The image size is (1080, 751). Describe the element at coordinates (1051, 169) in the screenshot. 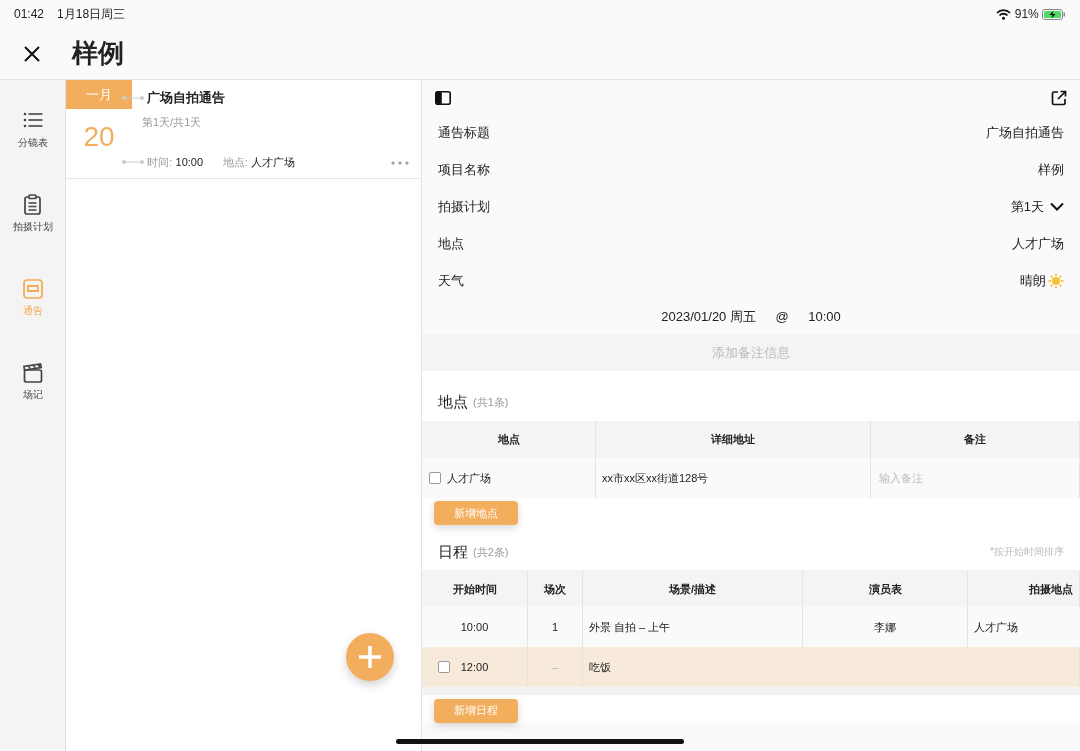

I see `field-value: 样例` at that location.